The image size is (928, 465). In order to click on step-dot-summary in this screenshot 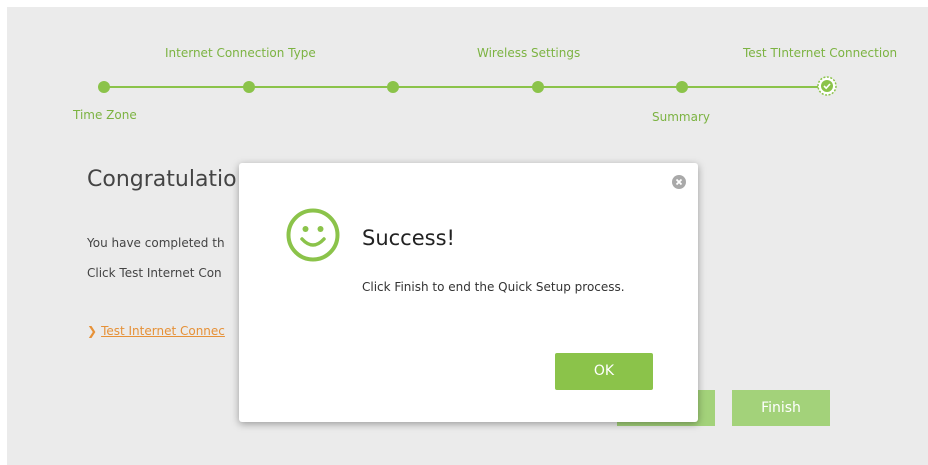, I will do `click(682, 87)`.